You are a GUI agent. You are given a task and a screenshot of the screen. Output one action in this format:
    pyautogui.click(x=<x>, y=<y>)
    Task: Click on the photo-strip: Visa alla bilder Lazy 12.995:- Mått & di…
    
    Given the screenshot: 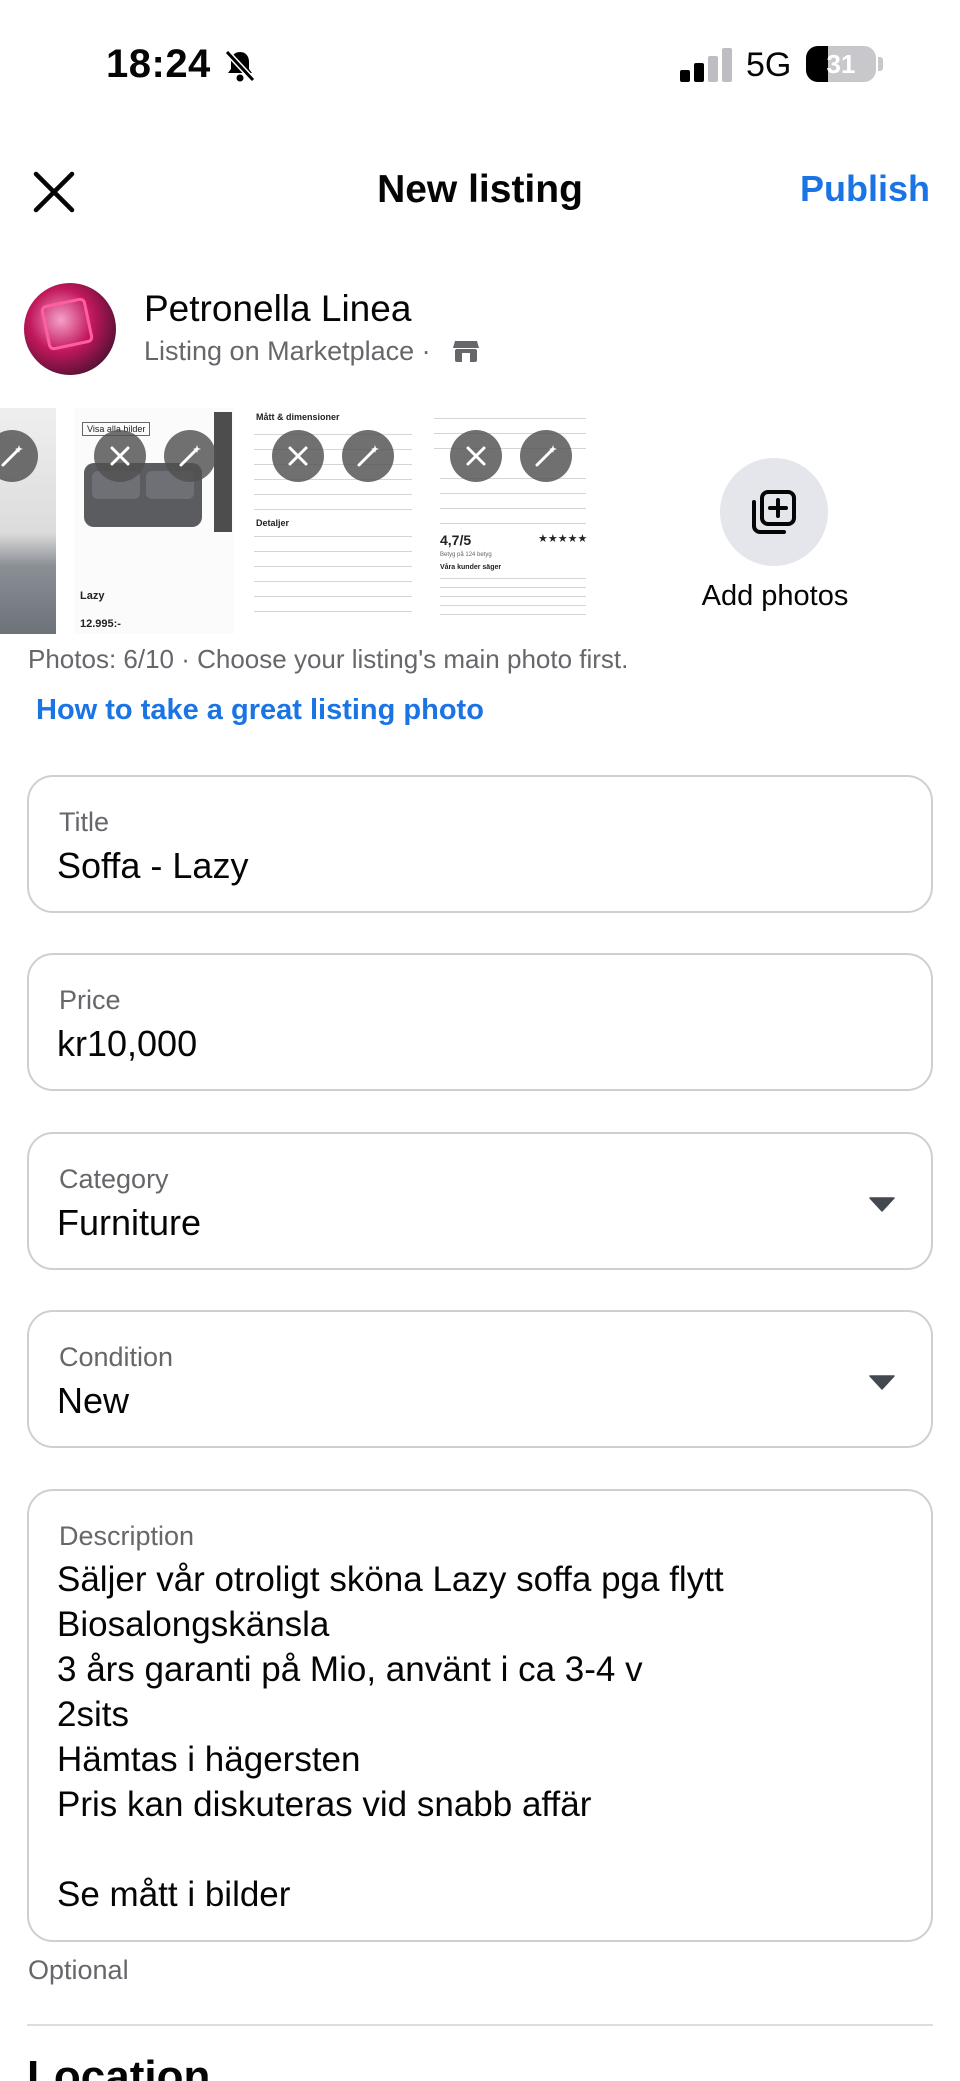 What is the action you would take?
    pyautogui.click(x=480, y=521)
    